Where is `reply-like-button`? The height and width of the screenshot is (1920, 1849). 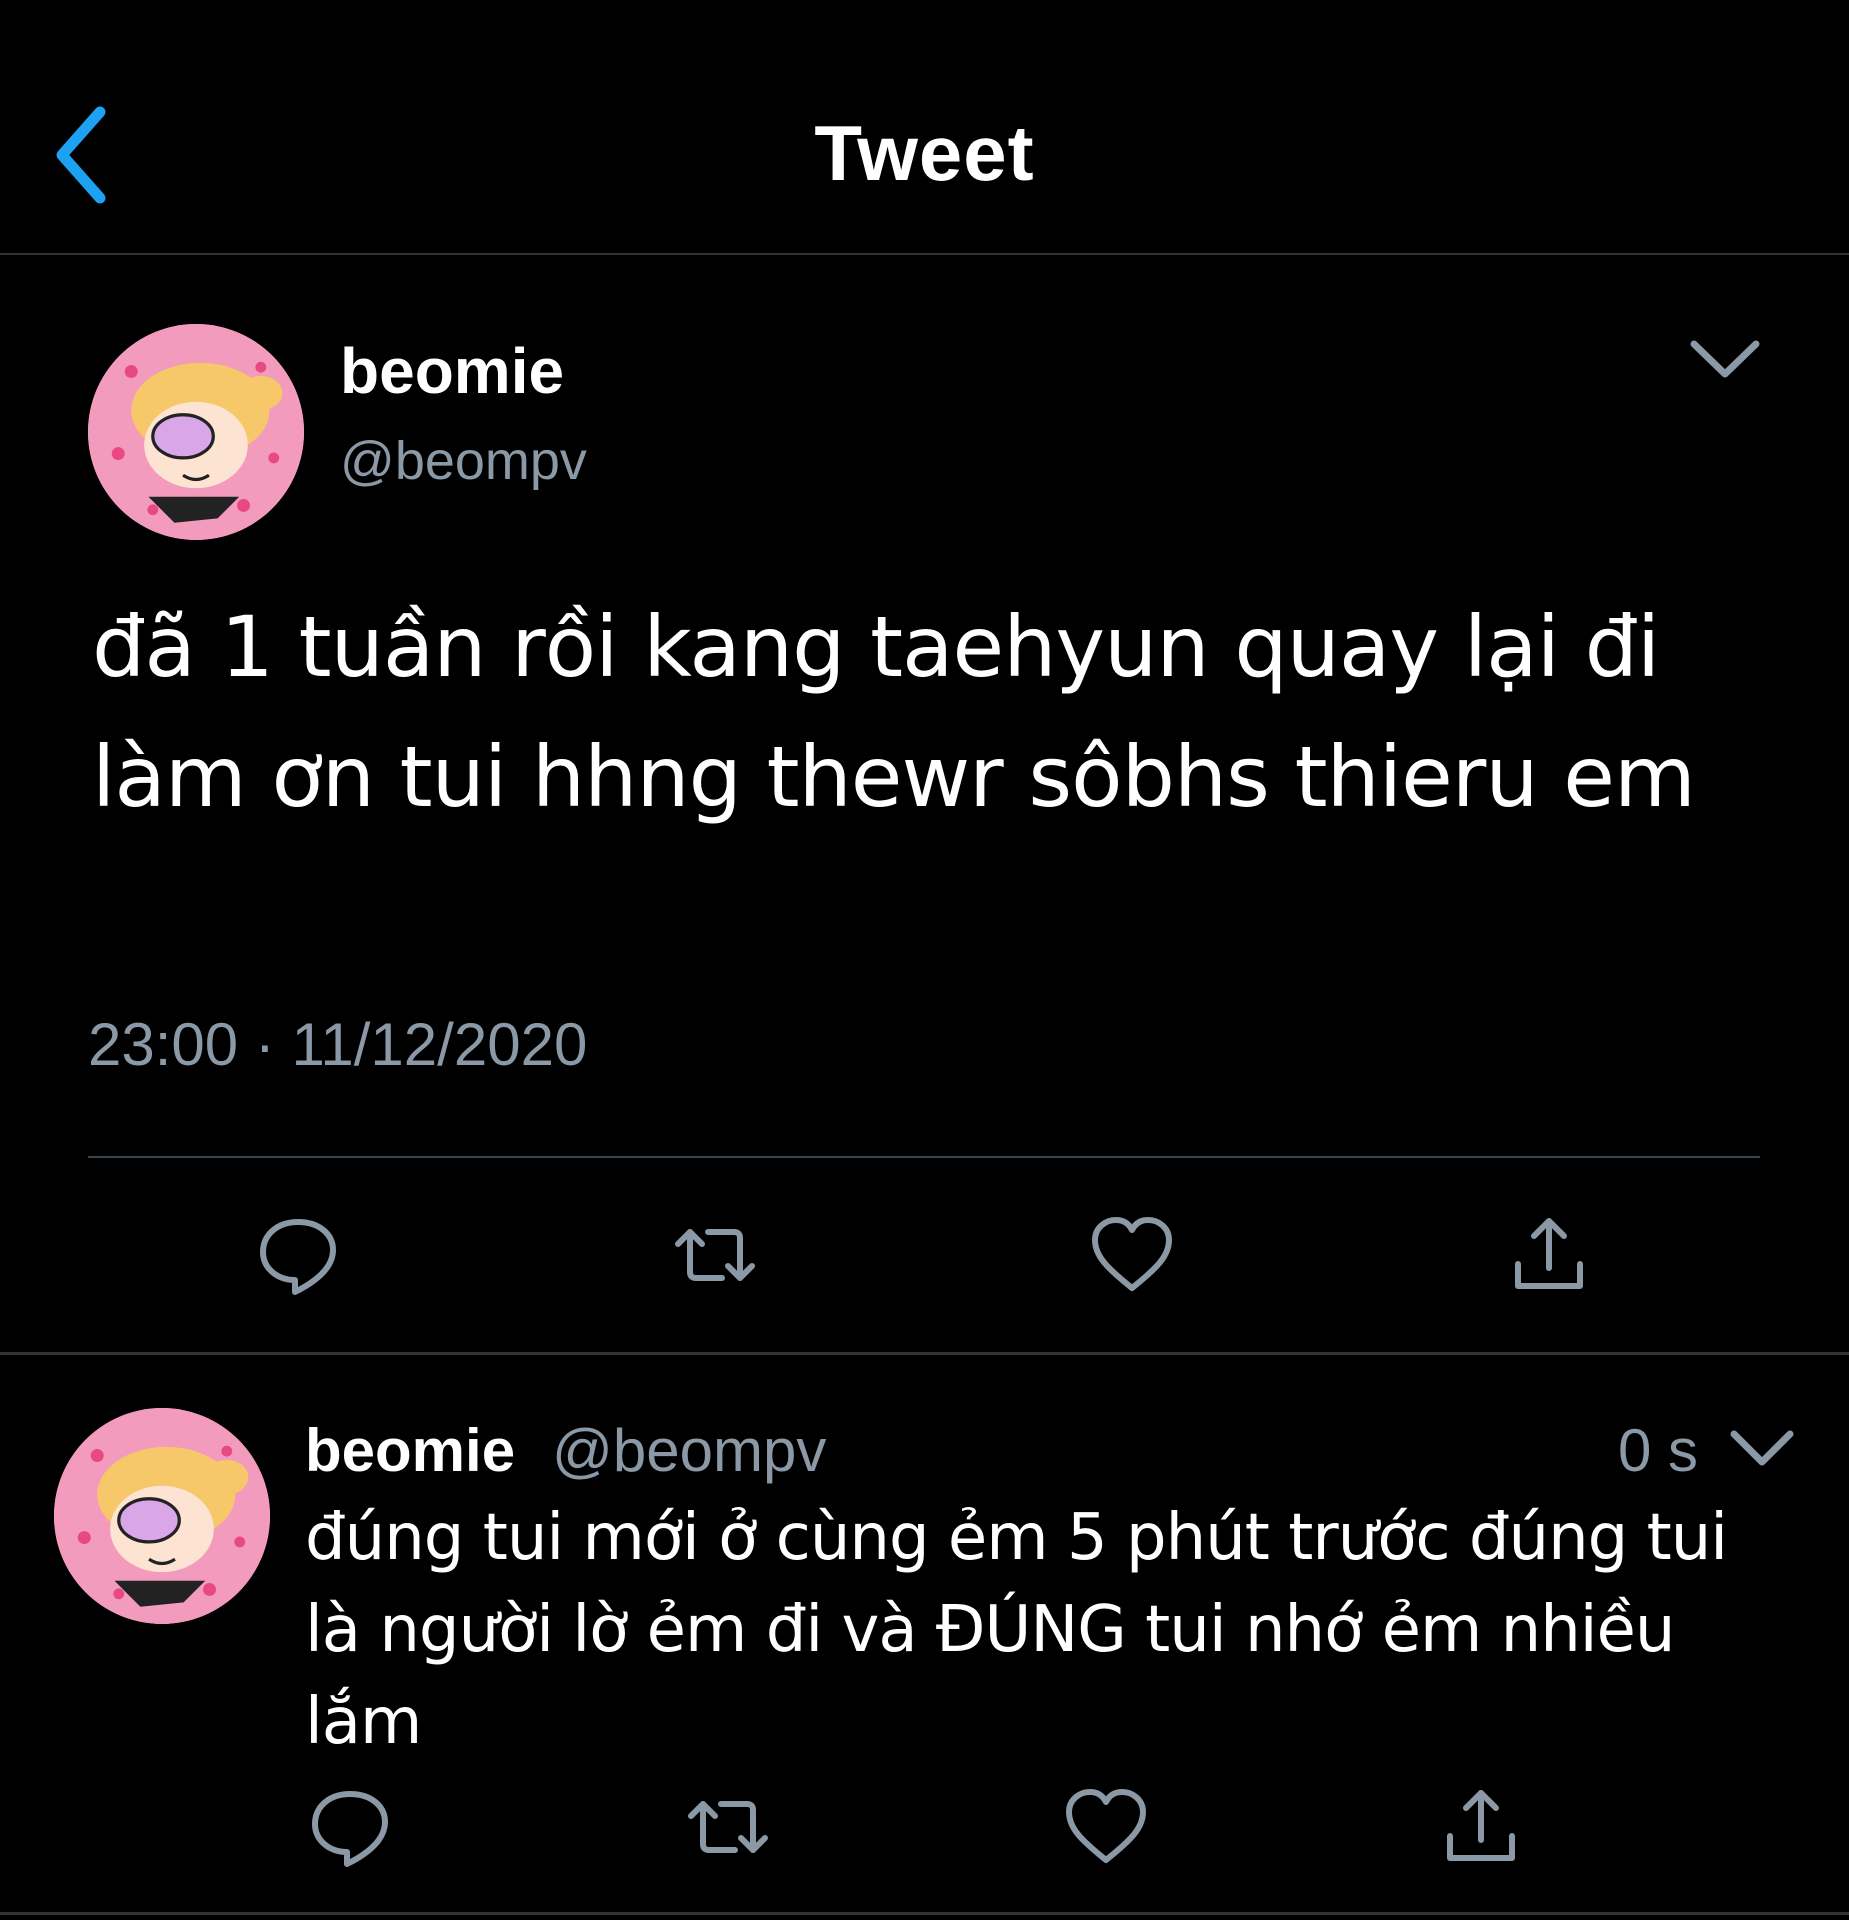 reply-like-button is located at coordinates (1106, 1827).